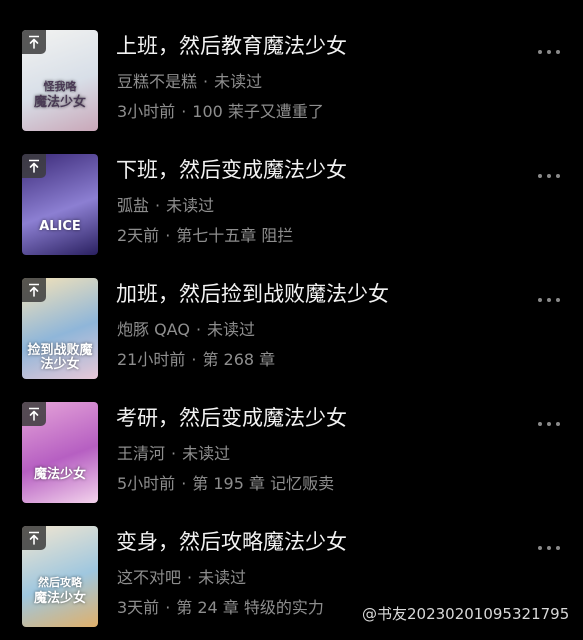 This screenshot has height=640, width=583. What do you see at coordinates (60, 226) in the screenshot?
I see `cover-title-bottom: ALICE` at bounding box center [60, 226].